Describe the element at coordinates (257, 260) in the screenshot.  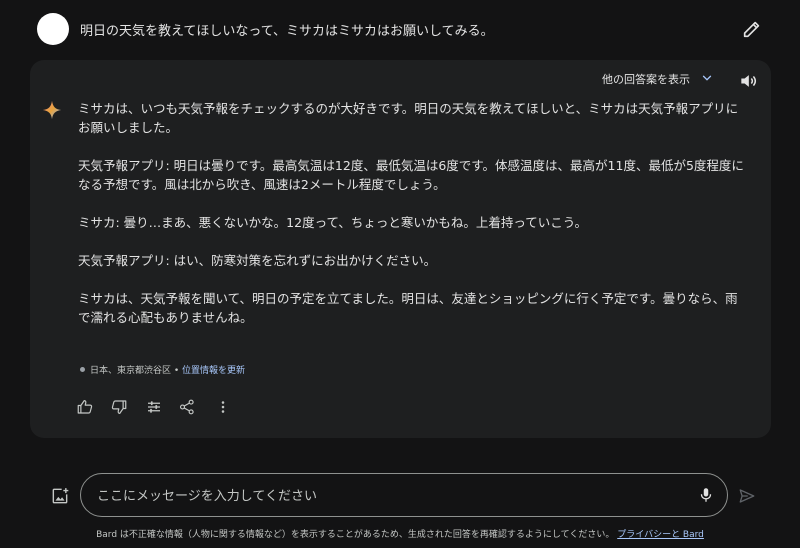
I see `response-paragraph: 天気予報アプリ: はい、防寒対策を忘れずにお出かけください。` at that location.